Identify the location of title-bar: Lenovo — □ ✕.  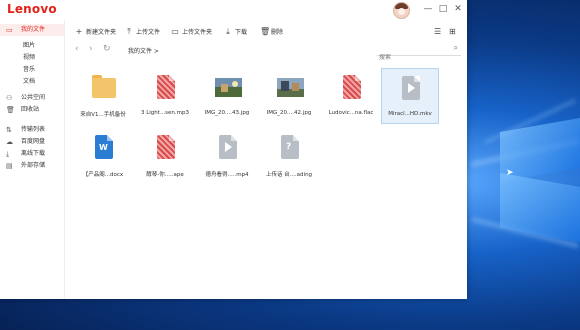
(233, 10).